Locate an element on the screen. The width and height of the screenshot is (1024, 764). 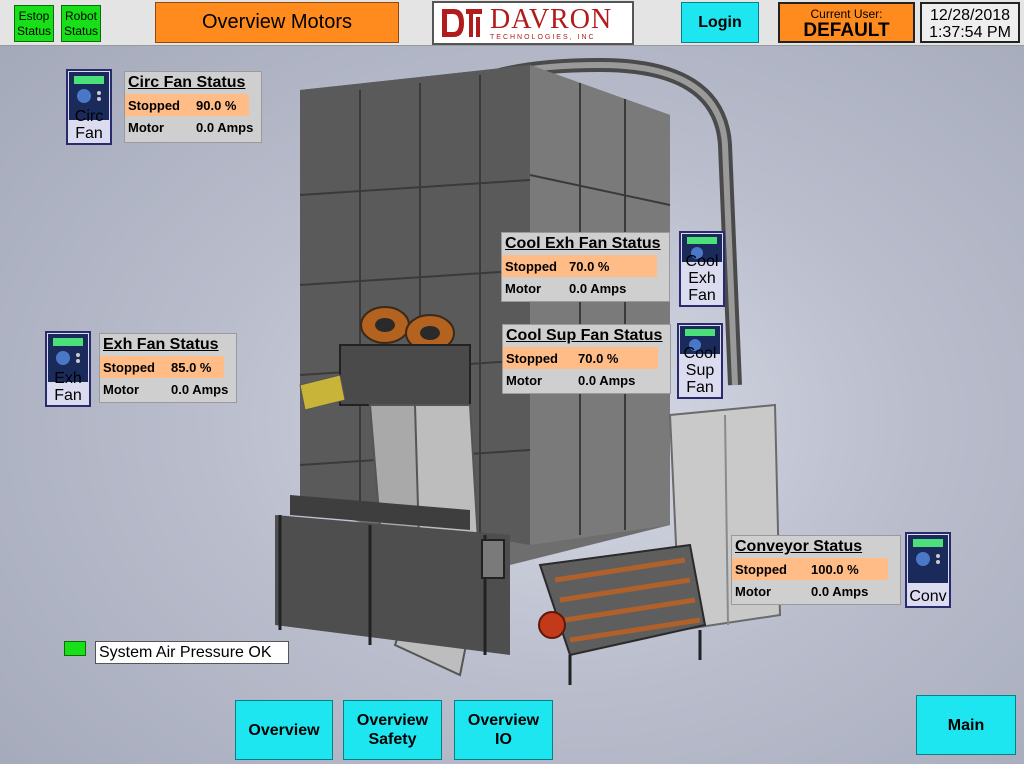
cool-exh-fan-speed: 70.0 % is located at coordinates (589, 266).